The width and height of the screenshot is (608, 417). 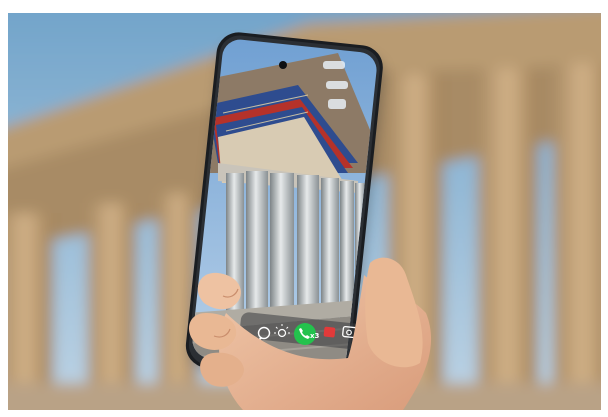 What do you see at coordinates (283, 65) in the screenshot?
I see `front-camera` at bounding box center [283, 65].